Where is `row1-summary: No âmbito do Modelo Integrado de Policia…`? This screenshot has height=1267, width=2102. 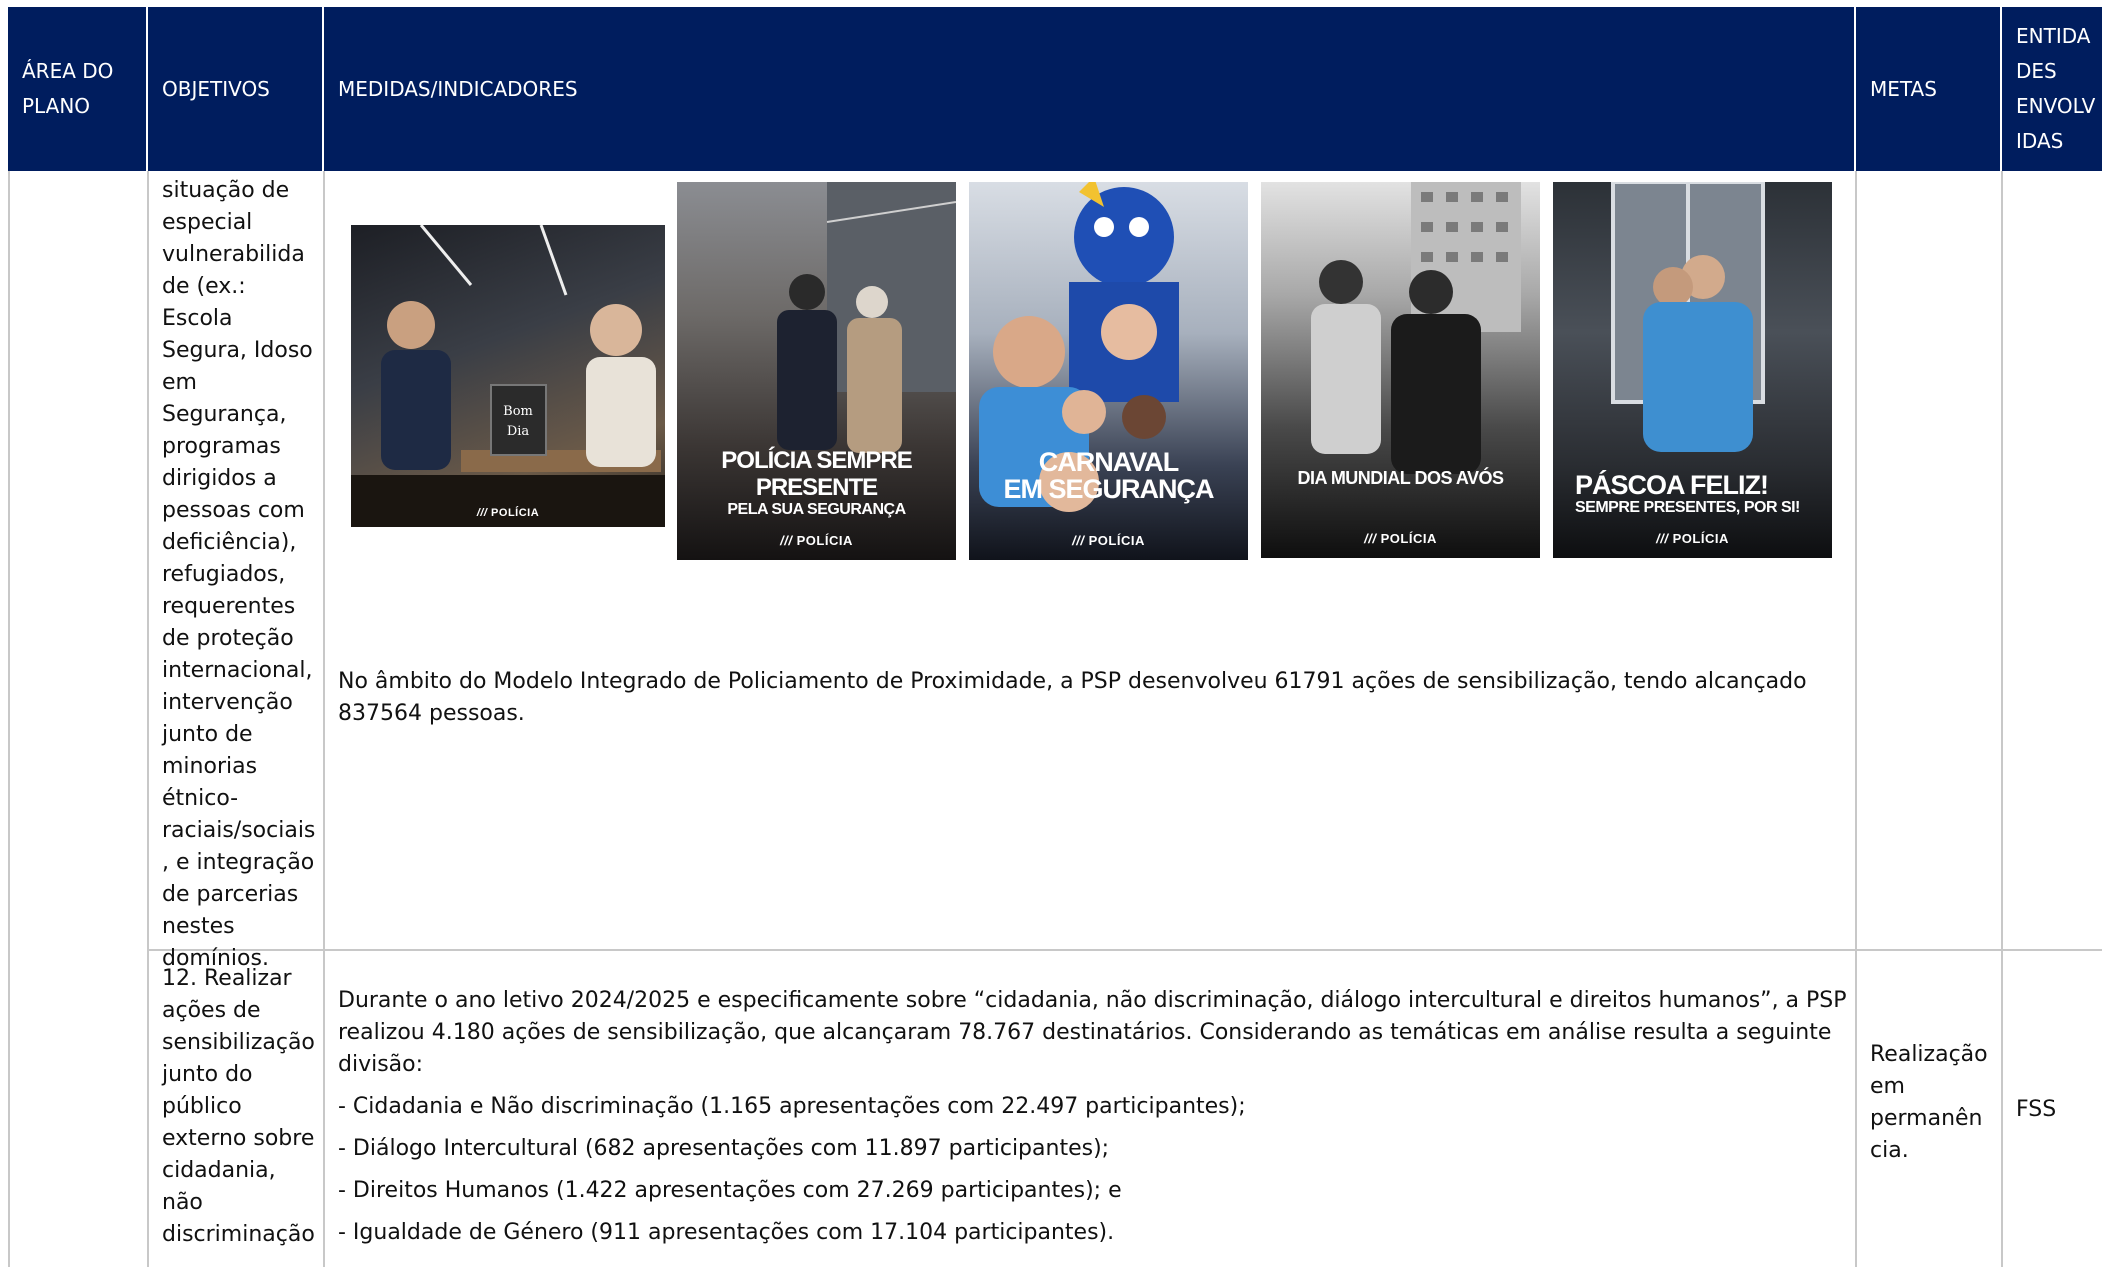
row1-summary: No âmbito do Modelo Integrado de Policia… is located at coordinates (1072, 697).